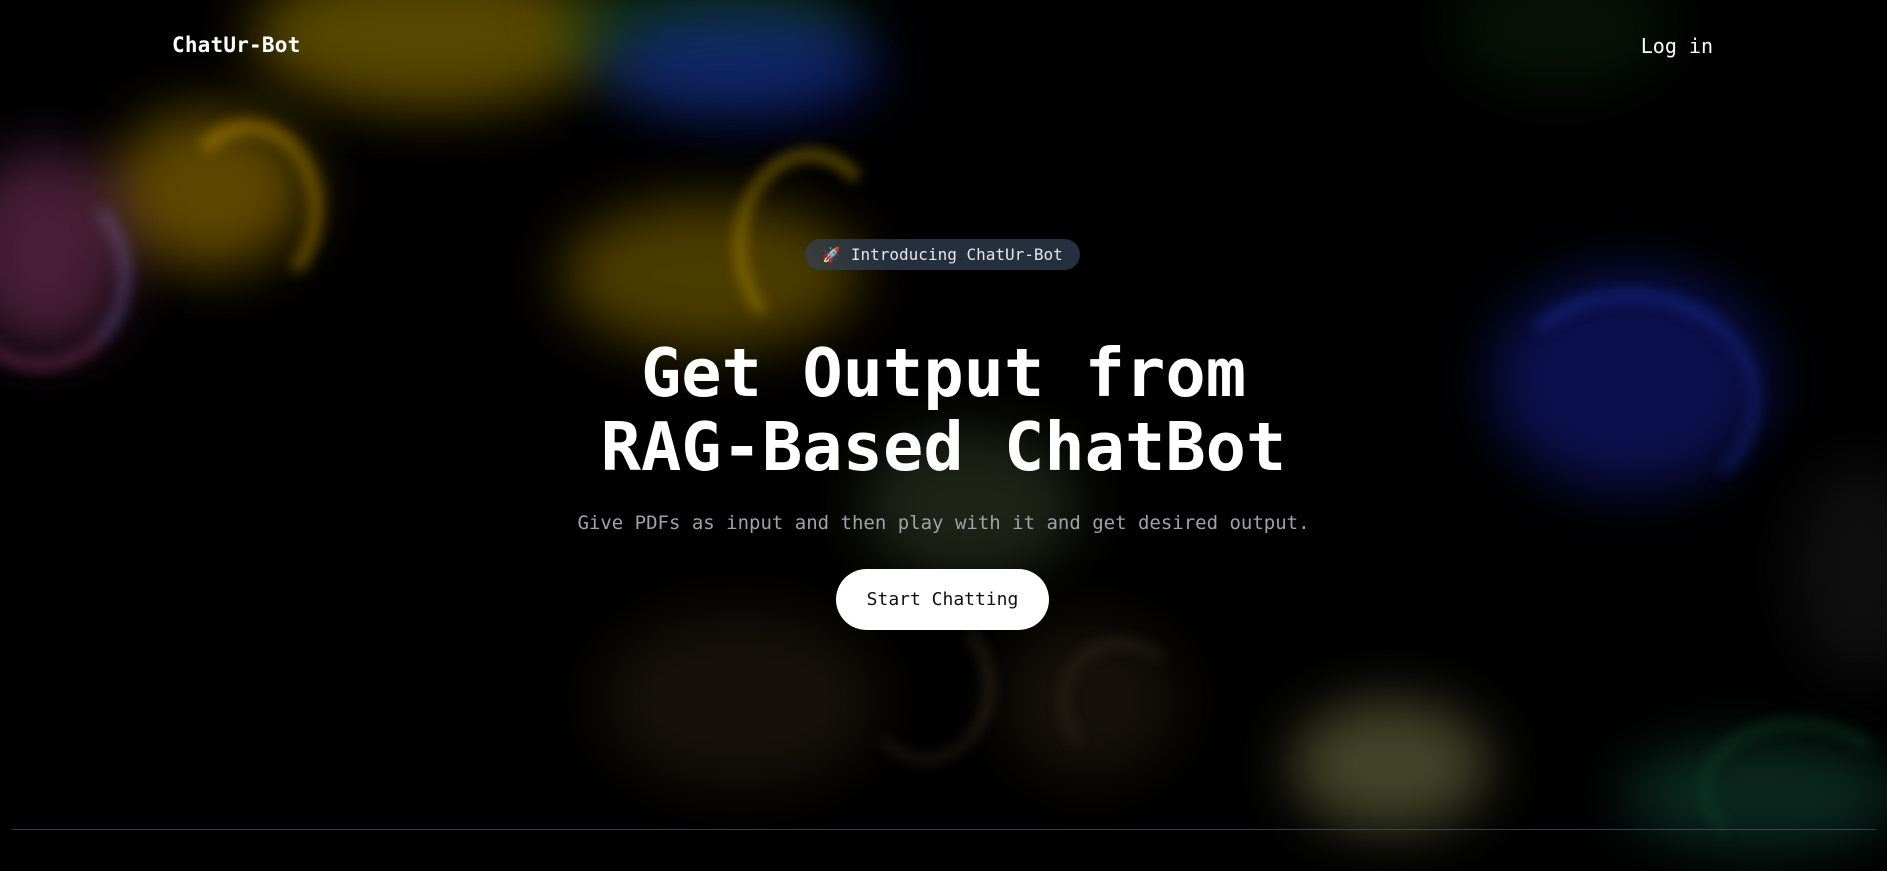 Image resolution: width=1887 pixels, height=871 pixels. I want to click on log-in-link: Log in, so click(1677, 46).